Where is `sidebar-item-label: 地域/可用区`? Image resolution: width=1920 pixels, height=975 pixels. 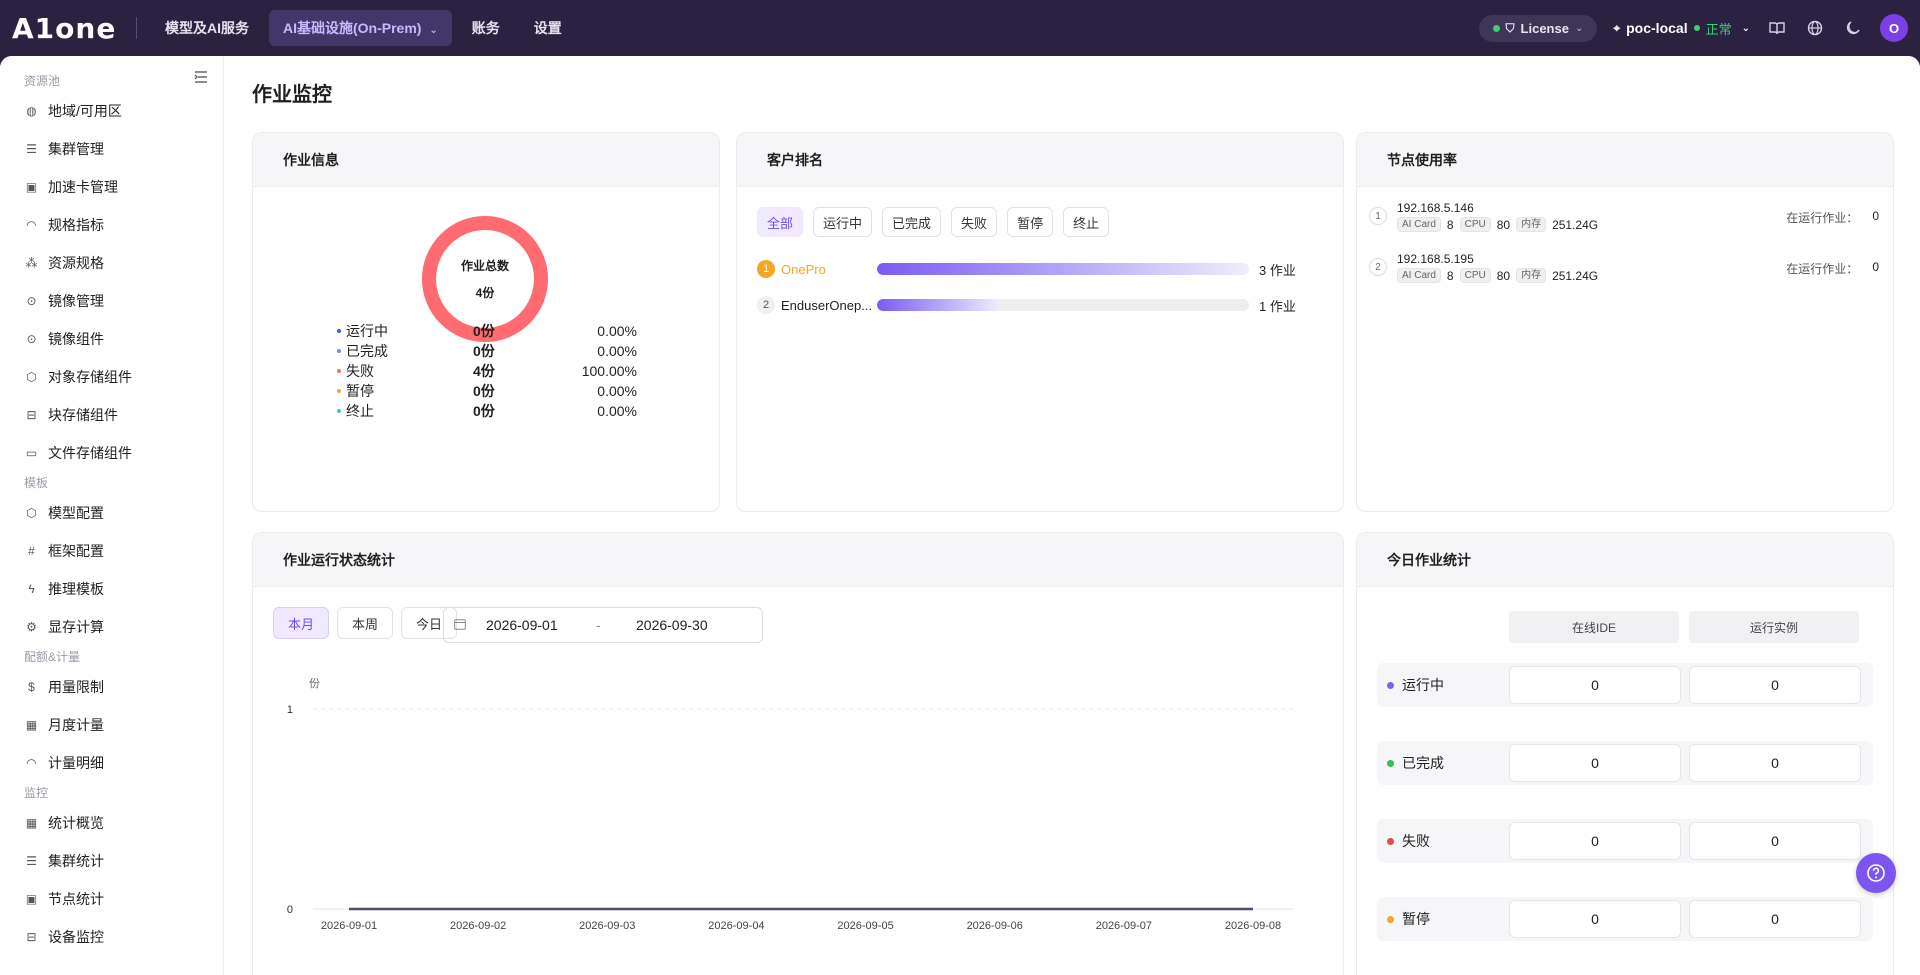 sidebar-item-label: 地域/可用区 is located at coordinates (85, 111).